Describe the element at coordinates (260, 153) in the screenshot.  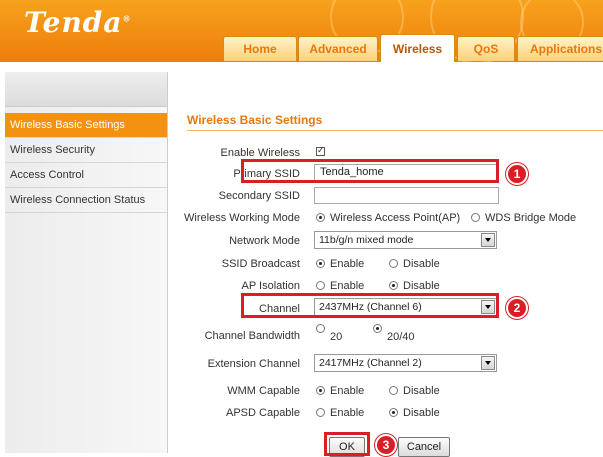
I see `enable-wireless-label: Enable Wireless` at that location.